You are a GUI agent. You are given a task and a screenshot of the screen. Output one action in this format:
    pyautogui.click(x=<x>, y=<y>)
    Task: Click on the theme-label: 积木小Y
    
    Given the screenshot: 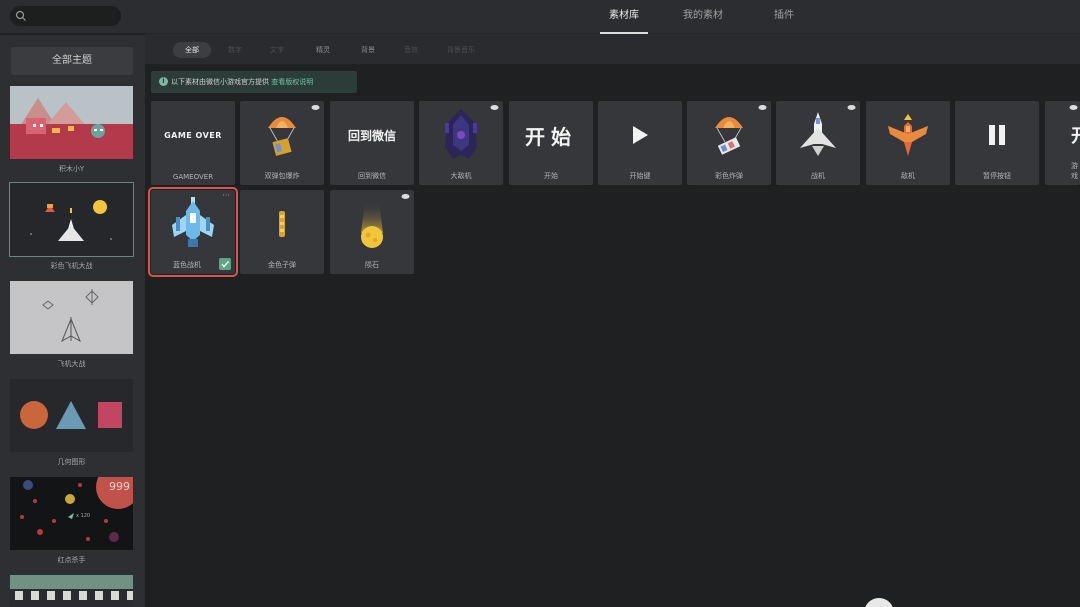 What is the action you would take?
    pyautogui.click(x=71, y=169)
    